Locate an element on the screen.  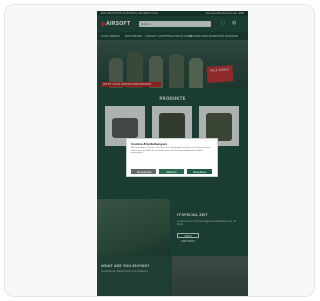
cookie-reject-button: Ablehnen is located at coordinates (171, 171).